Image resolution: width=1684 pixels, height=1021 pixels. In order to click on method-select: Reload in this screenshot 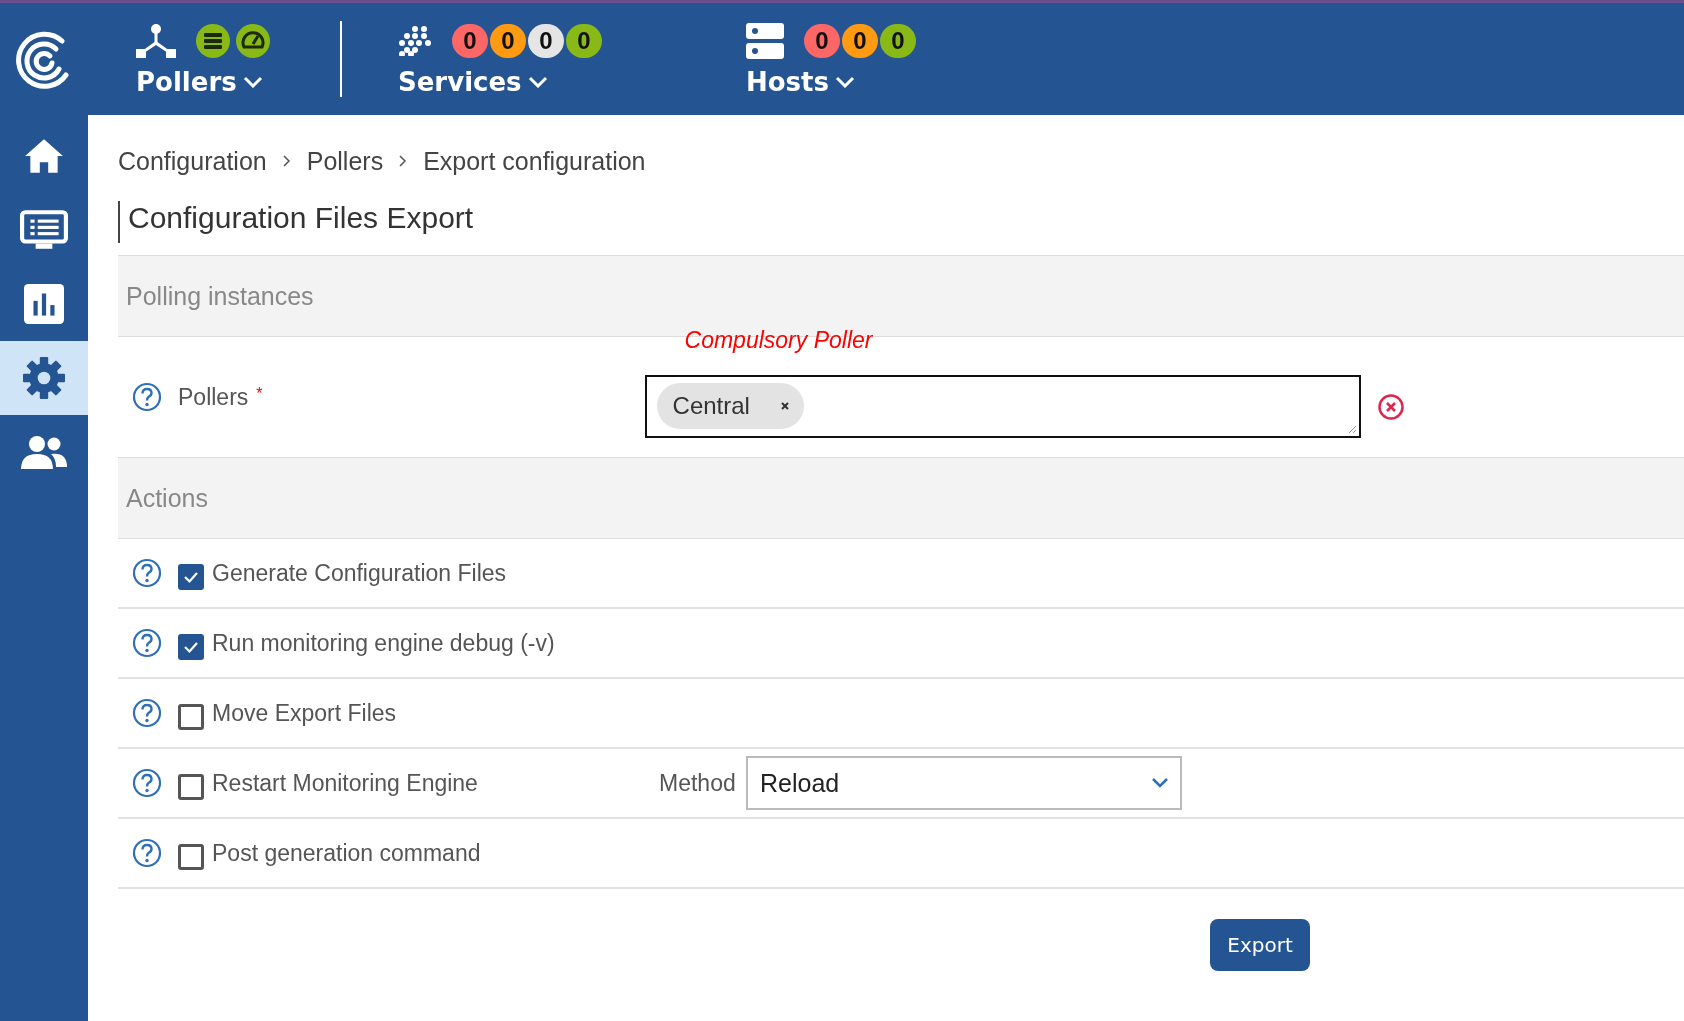, I will do `click(964, 783)`.